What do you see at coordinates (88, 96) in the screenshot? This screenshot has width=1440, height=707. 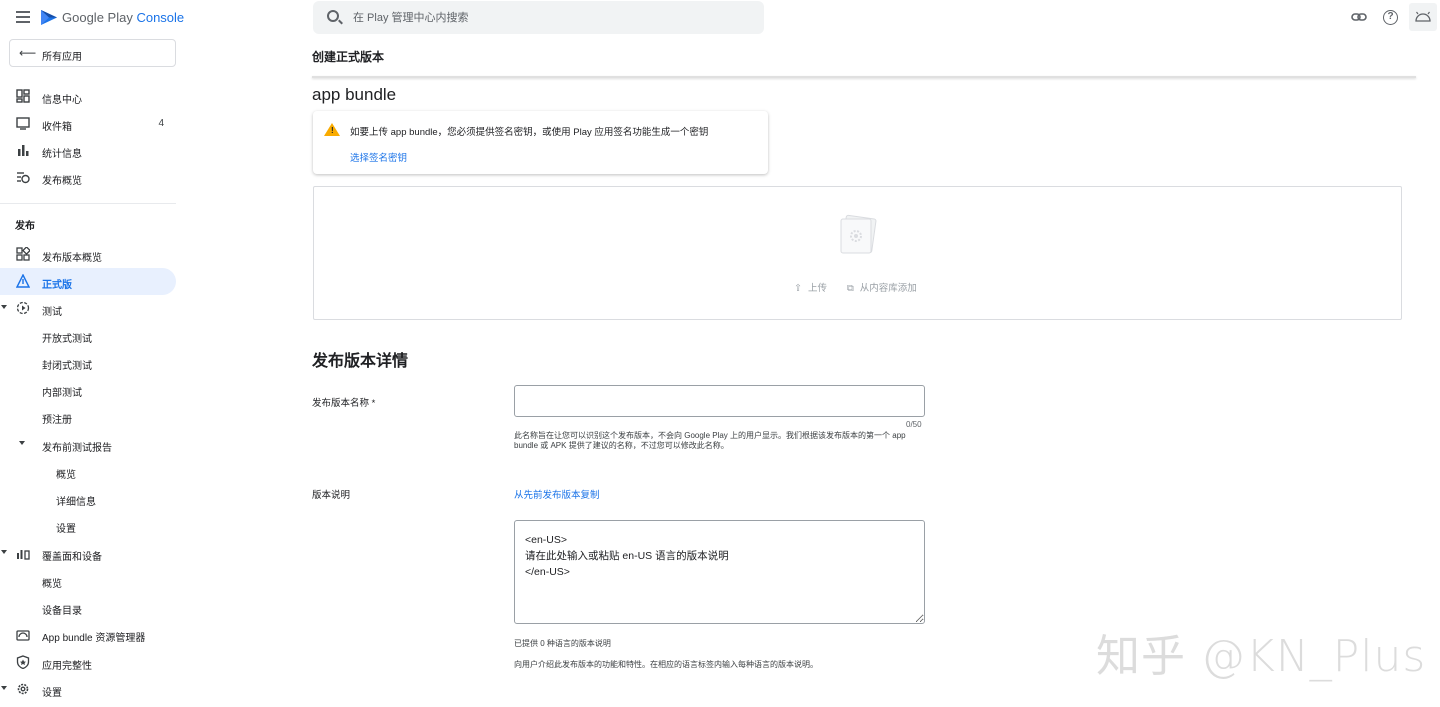 I see `sidebar-item-dashboard: 信息中心` at bounding box center [88, 96].